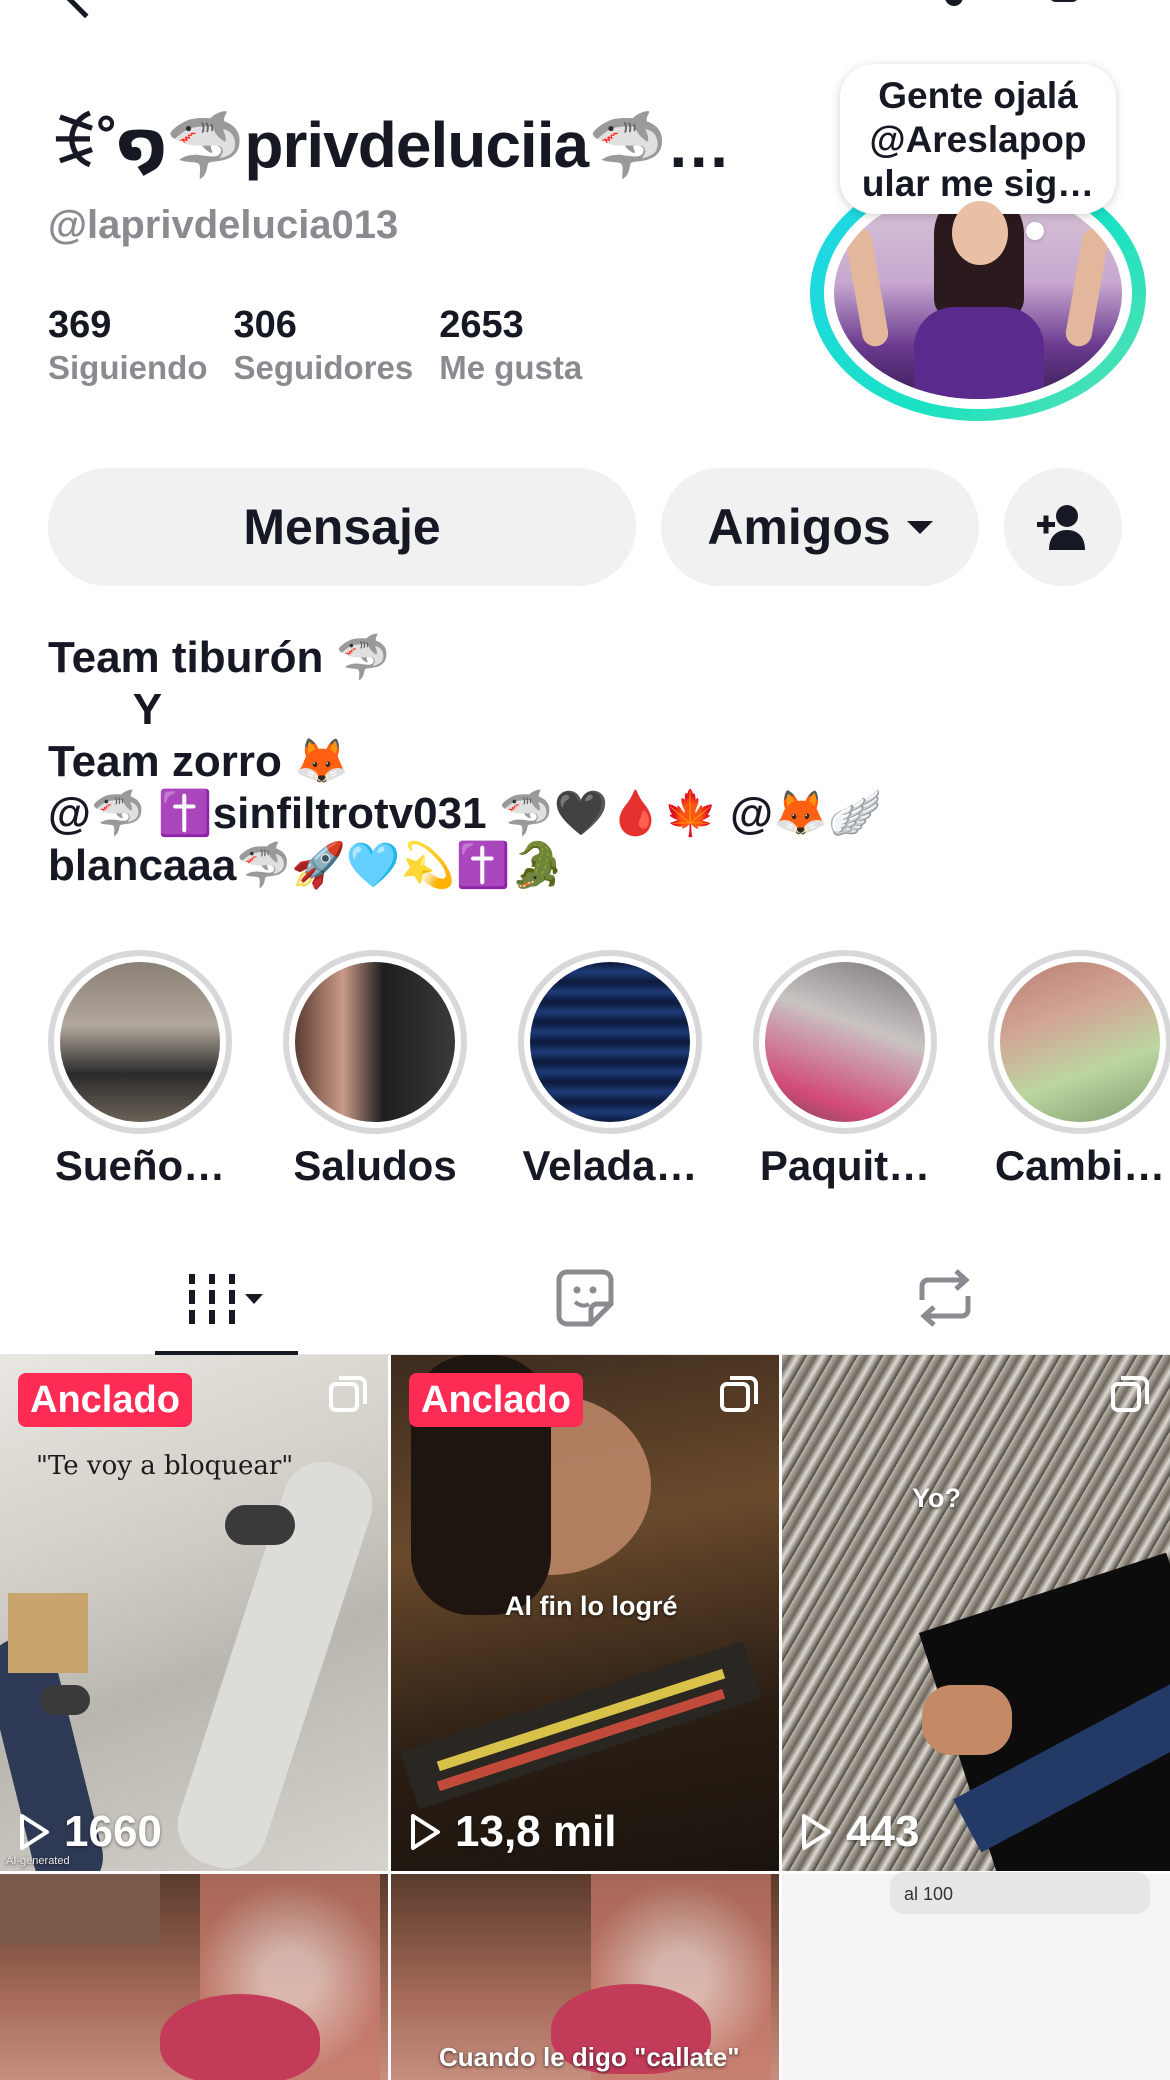 The width and height of the screenshot is (1170, 2080). Describe the element at coordinates (113, 1831) in the screenshot. I see `view-count-text: 1660` at that location.